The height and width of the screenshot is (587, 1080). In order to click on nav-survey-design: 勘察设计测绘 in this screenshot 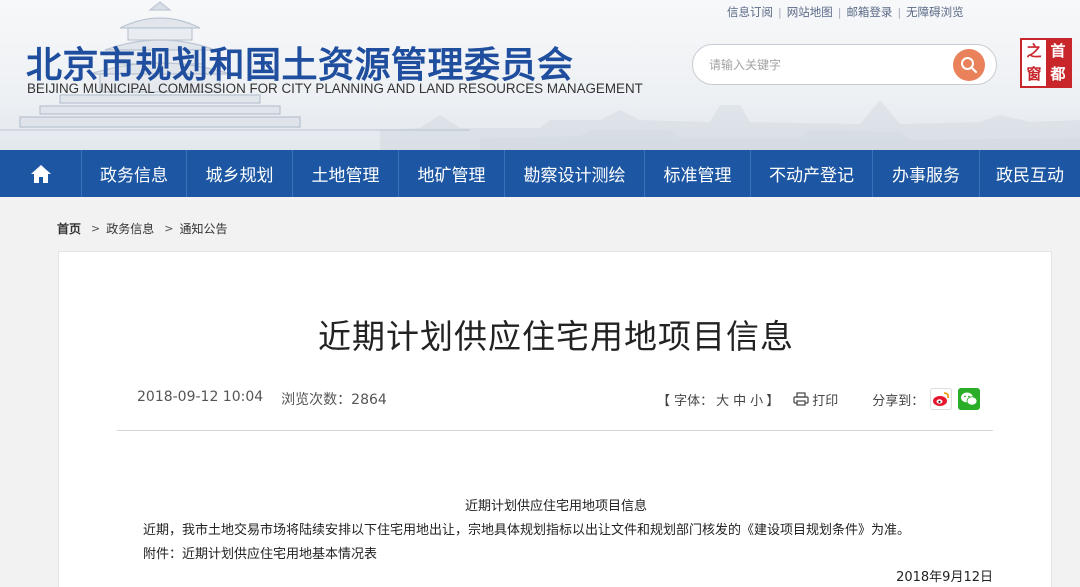, I will do `click(575, 173)`.